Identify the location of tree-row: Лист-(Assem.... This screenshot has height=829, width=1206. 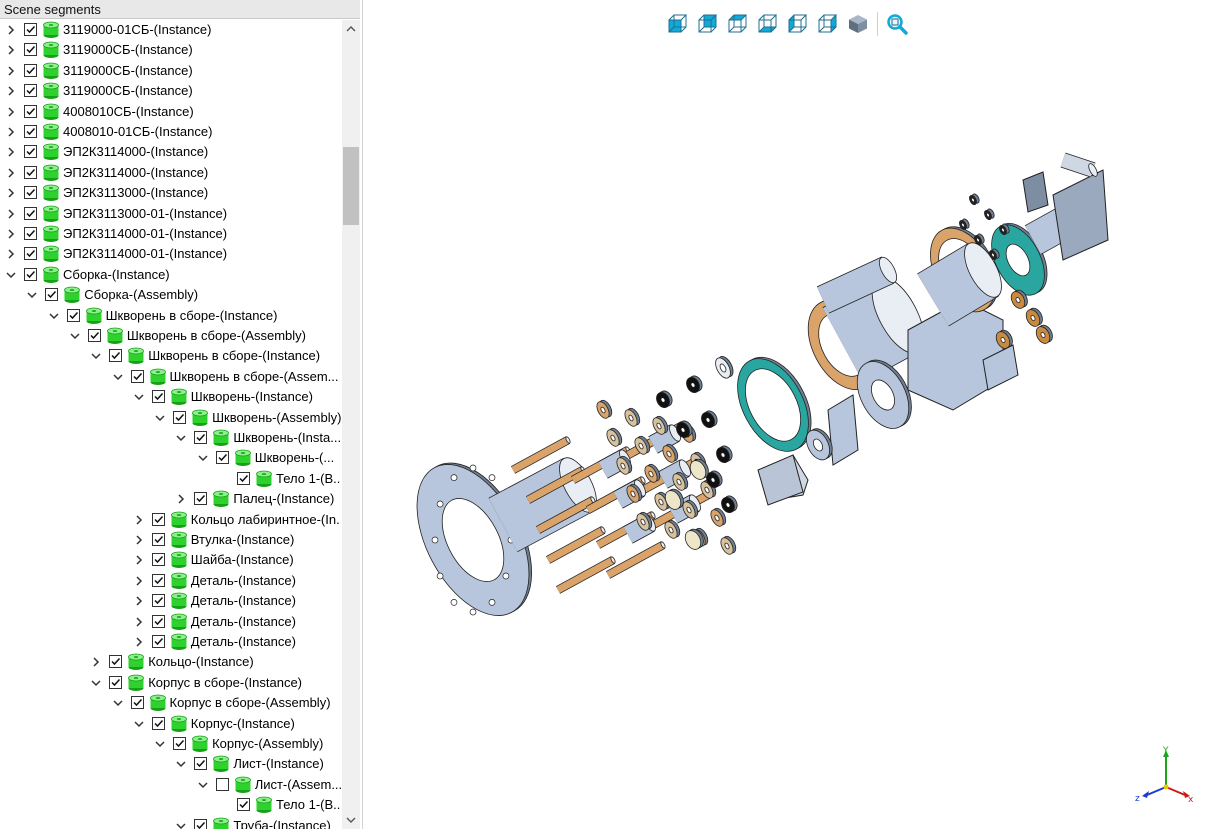
(170, 785).